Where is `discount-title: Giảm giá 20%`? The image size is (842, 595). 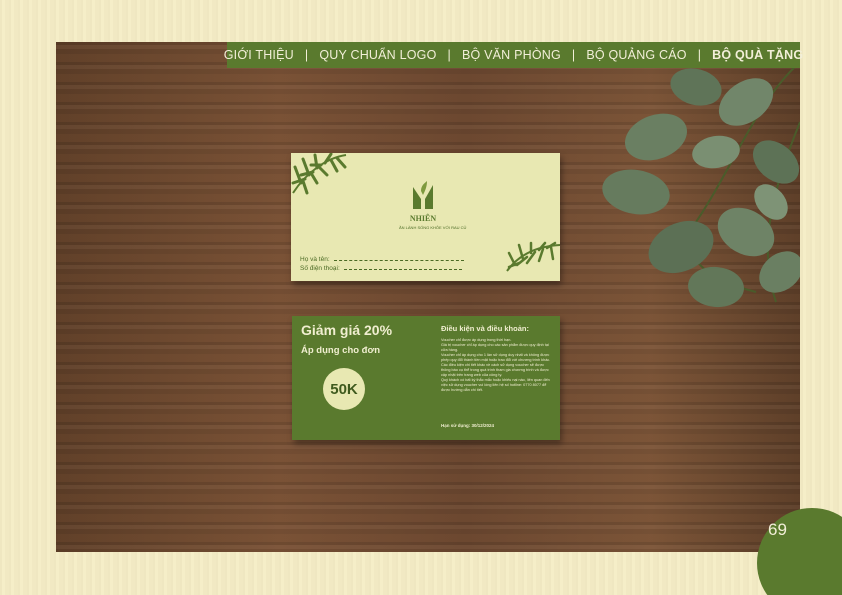
discount-title: Giảm giá 20% is located at coordinates (347, 330).